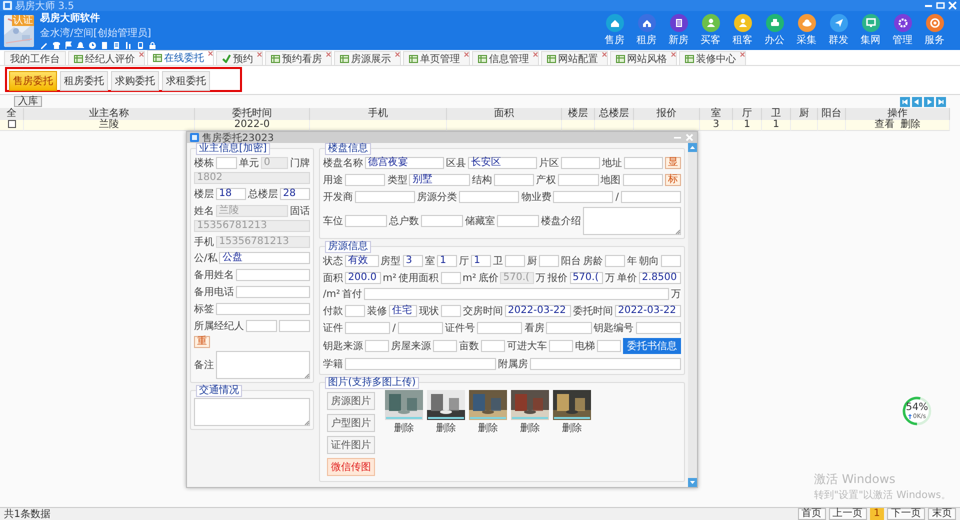 The height and width of the screenshot is (520, 960). I want to click on page-button: 下一页, so click(906, 514).